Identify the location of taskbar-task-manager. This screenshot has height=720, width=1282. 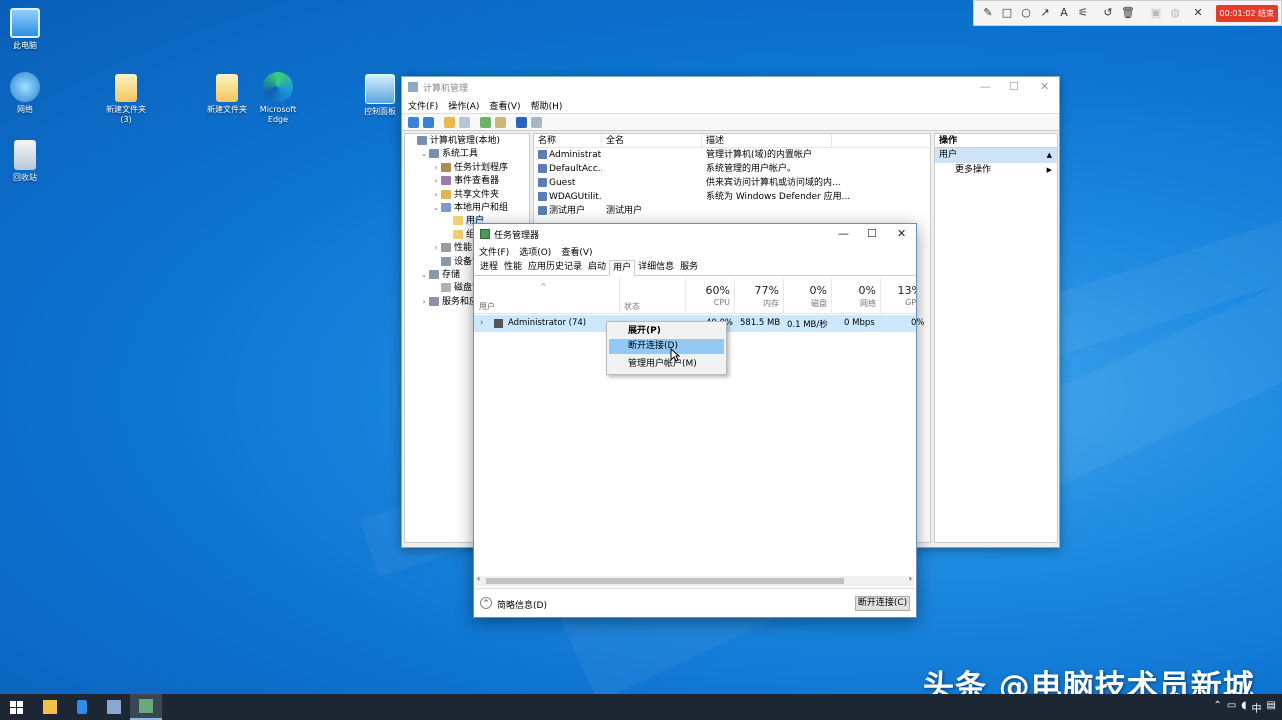
(146, 707).